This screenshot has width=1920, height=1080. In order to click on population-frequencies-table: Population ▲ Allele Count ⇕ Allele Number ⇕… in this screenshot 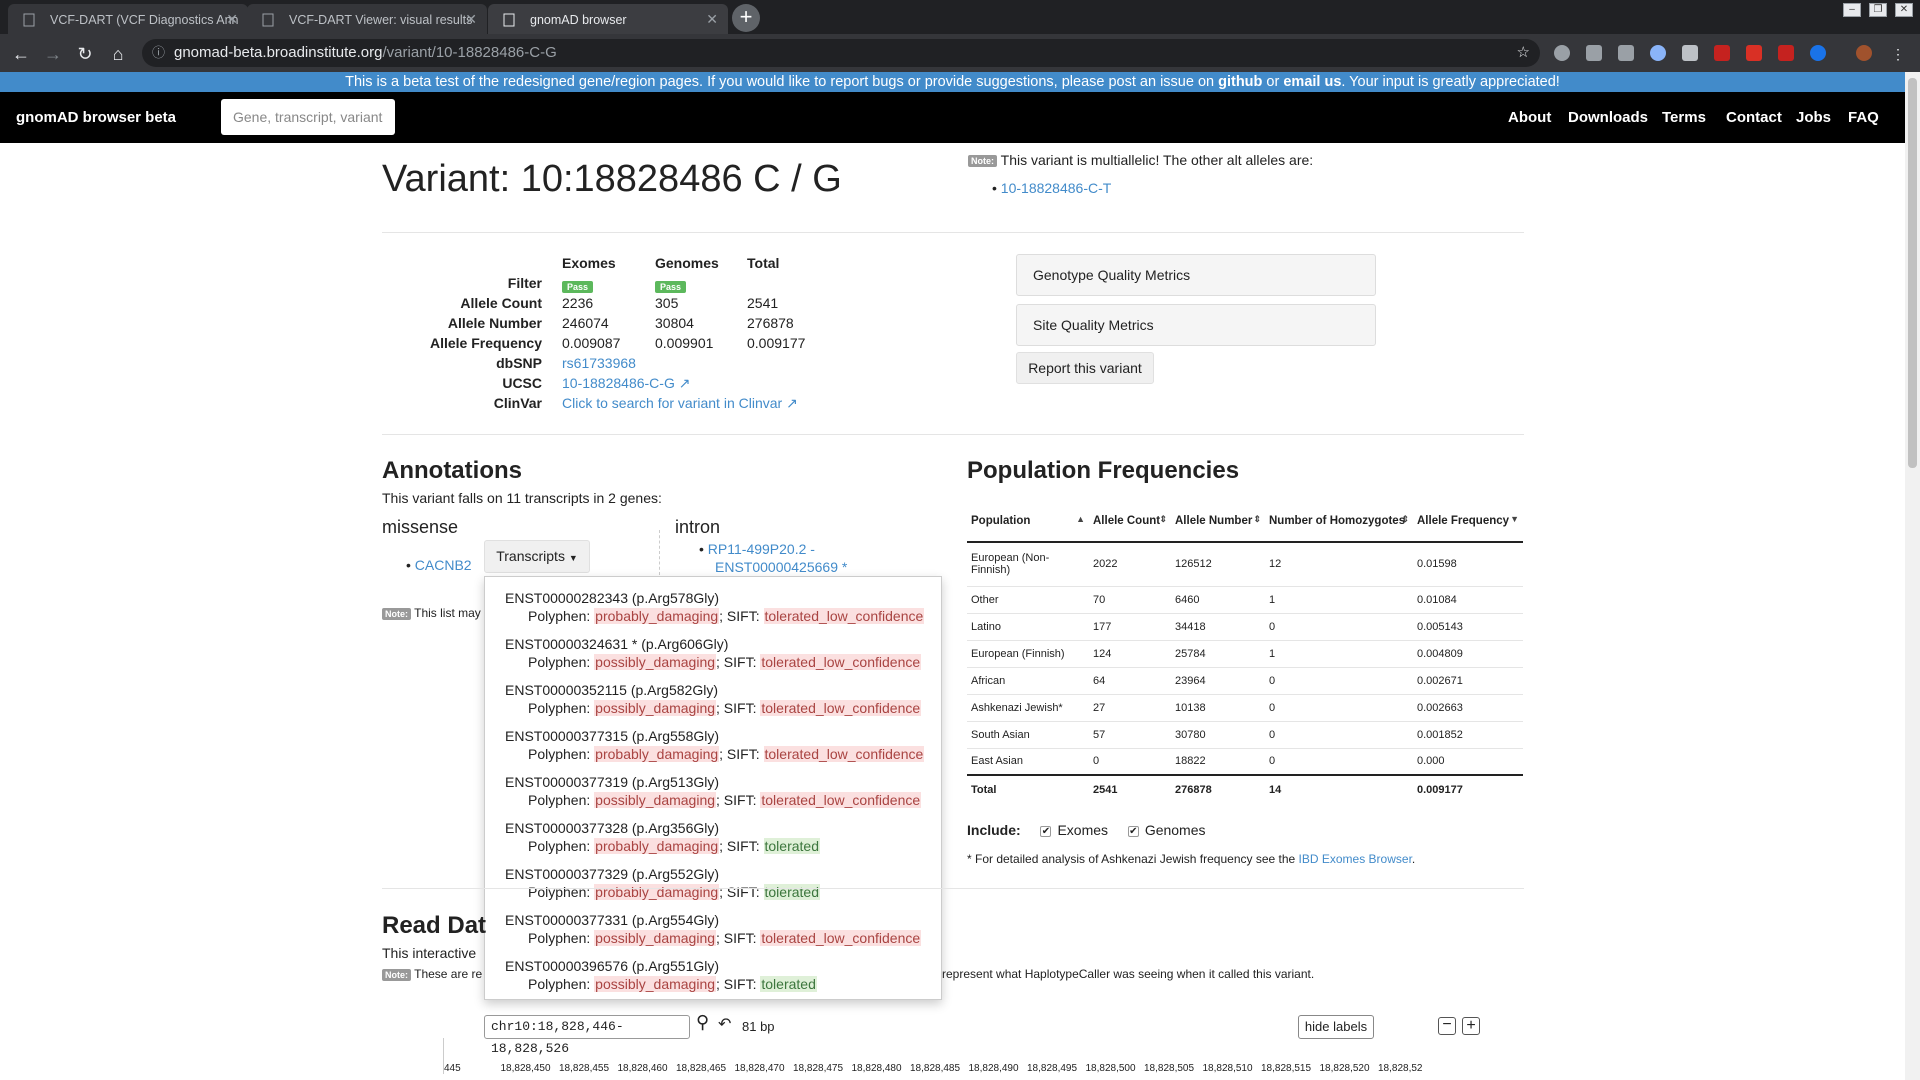, I will do `click(1245, 651)`.